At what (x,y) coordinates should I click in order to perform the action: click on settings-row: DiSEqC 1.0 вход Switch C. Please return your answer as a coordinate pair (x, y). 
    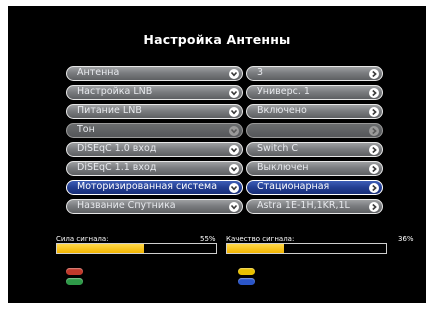
    Looking at the image, I should click on (217, 149).